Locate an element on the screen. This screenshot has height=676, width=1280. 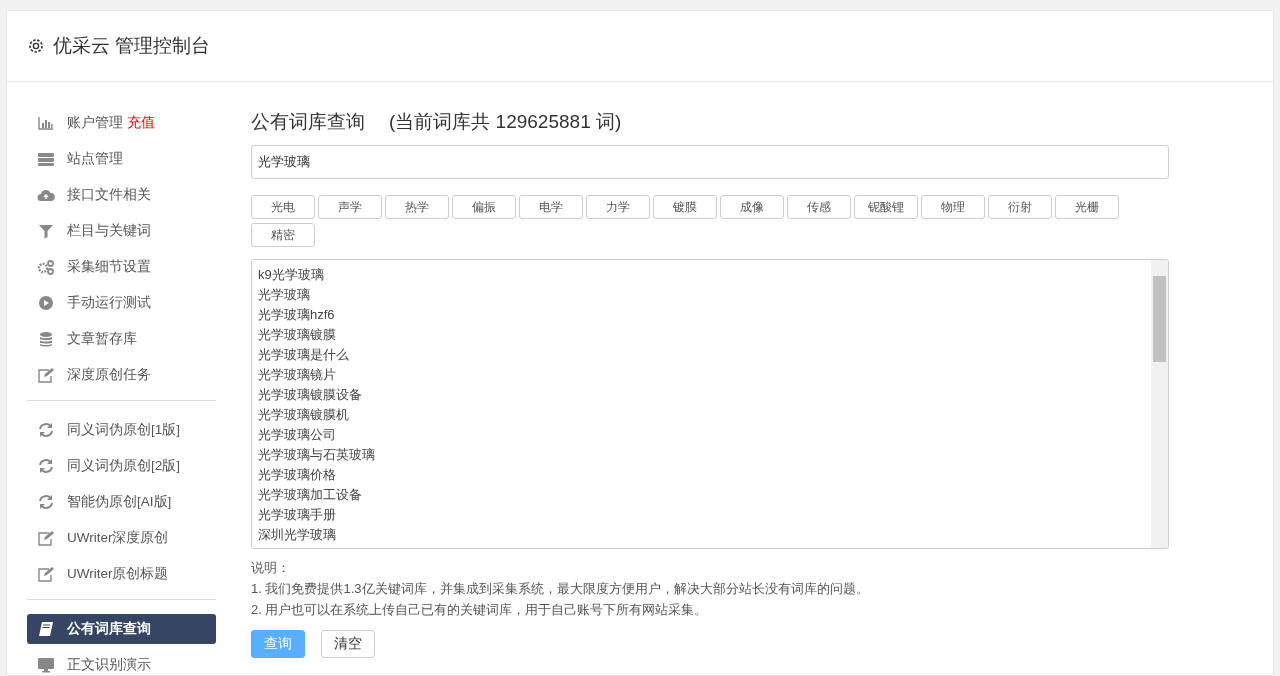
result-item: 光学玻璃 is located at coordinates (284, 294).